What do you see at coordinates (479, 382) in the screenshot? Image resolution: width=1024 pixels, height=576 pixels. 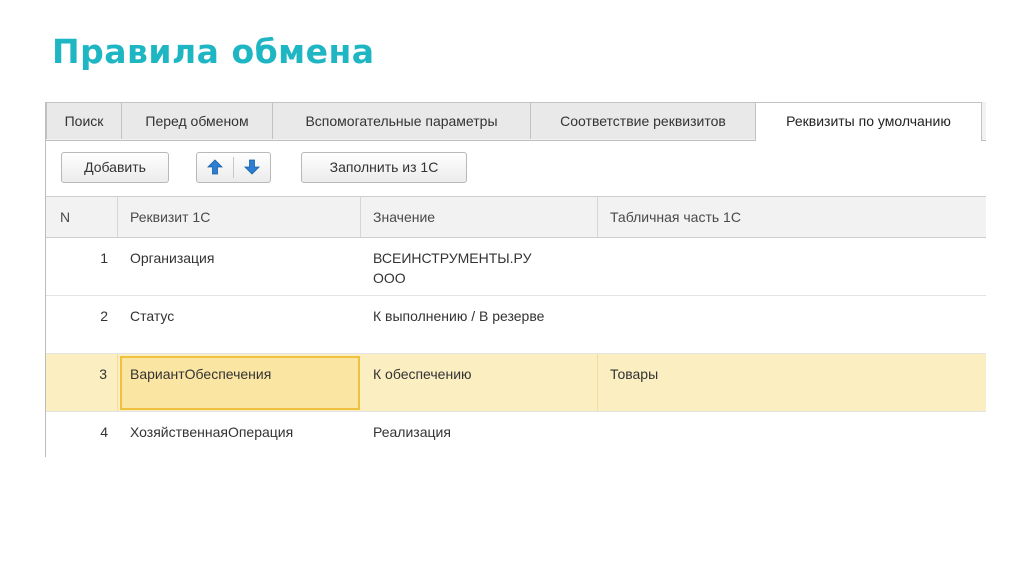 I see `value-cell: К обеспечению` at bounding box center [479, 382].